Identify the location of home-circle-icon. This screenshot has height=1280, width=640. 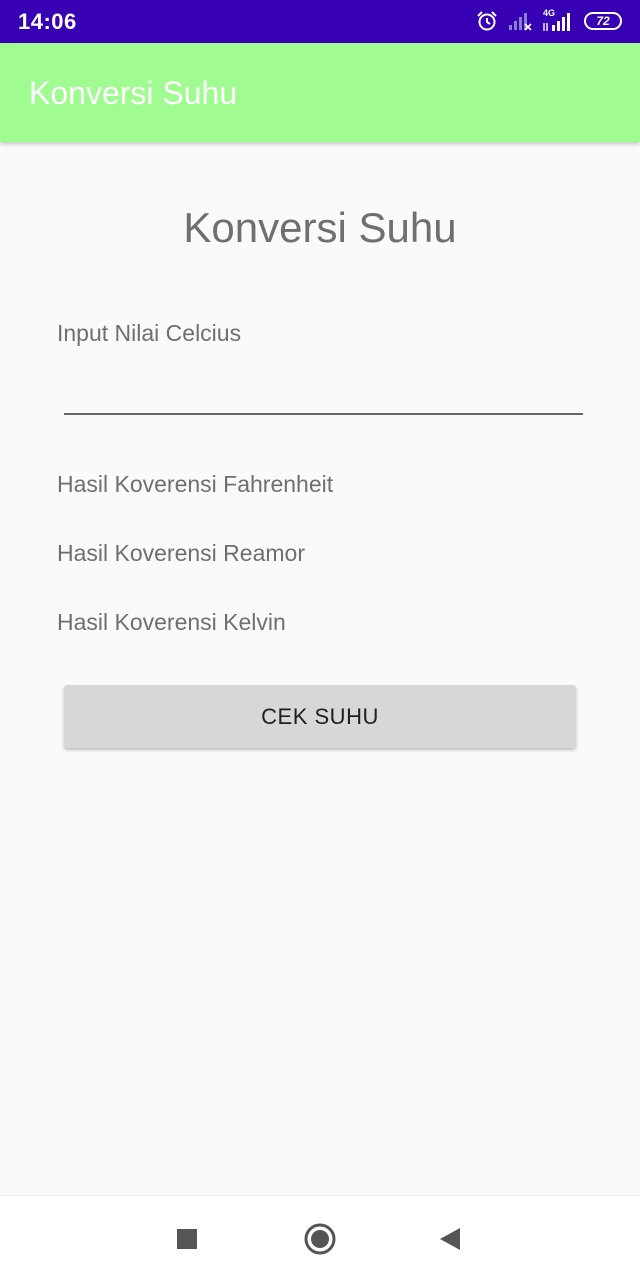
(320, 1241).